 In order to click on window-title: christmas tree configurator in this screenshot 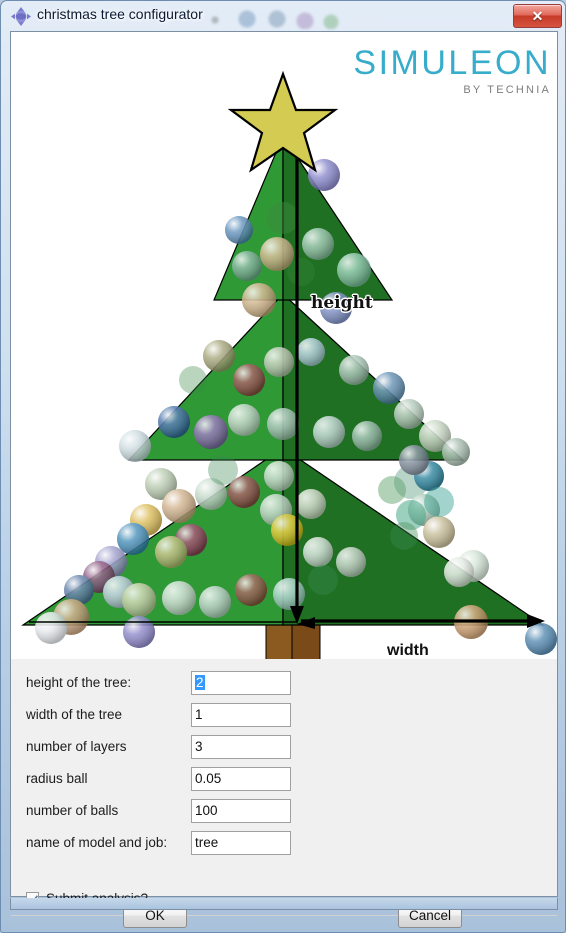, I will do `click(120, 14)`.